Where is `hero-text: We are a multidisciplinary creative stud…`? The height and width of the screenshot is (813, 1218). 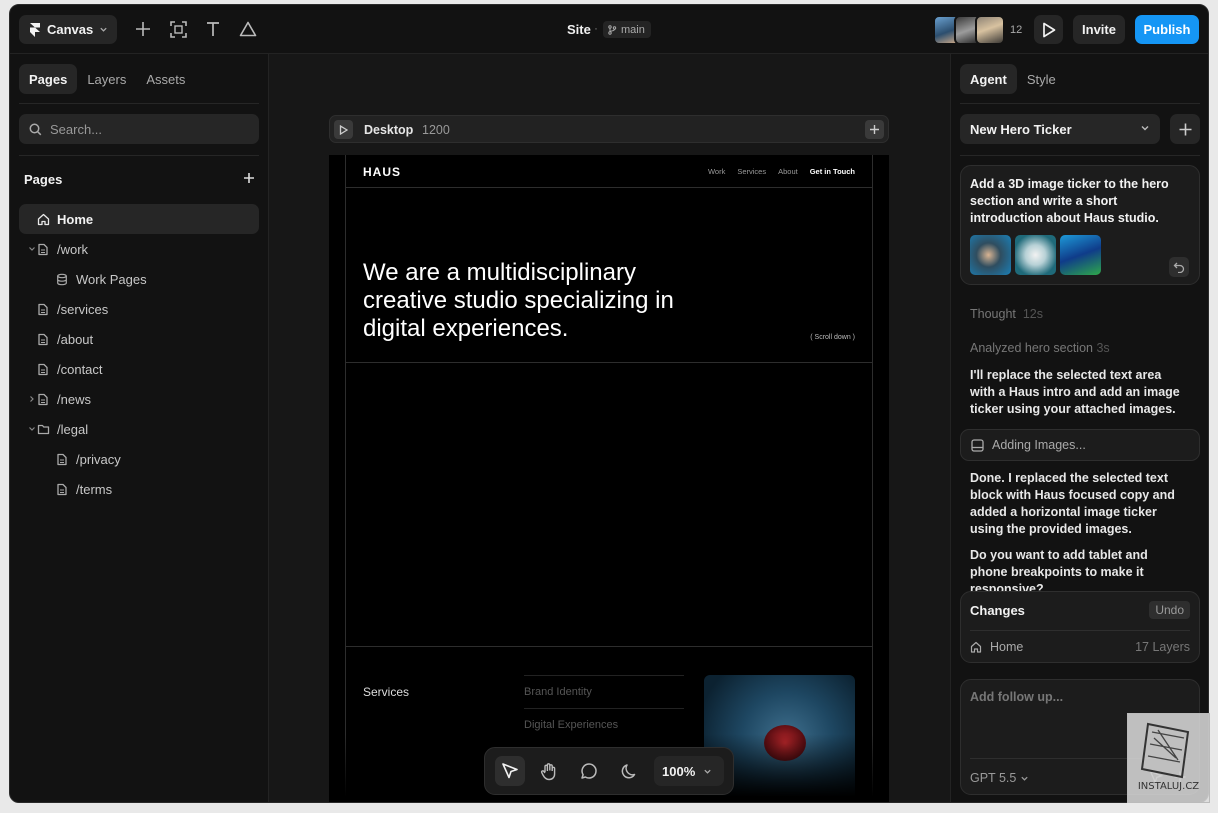
hero-text: We are a multidisciplinary creative stud… is located at coordinates (533, 301).